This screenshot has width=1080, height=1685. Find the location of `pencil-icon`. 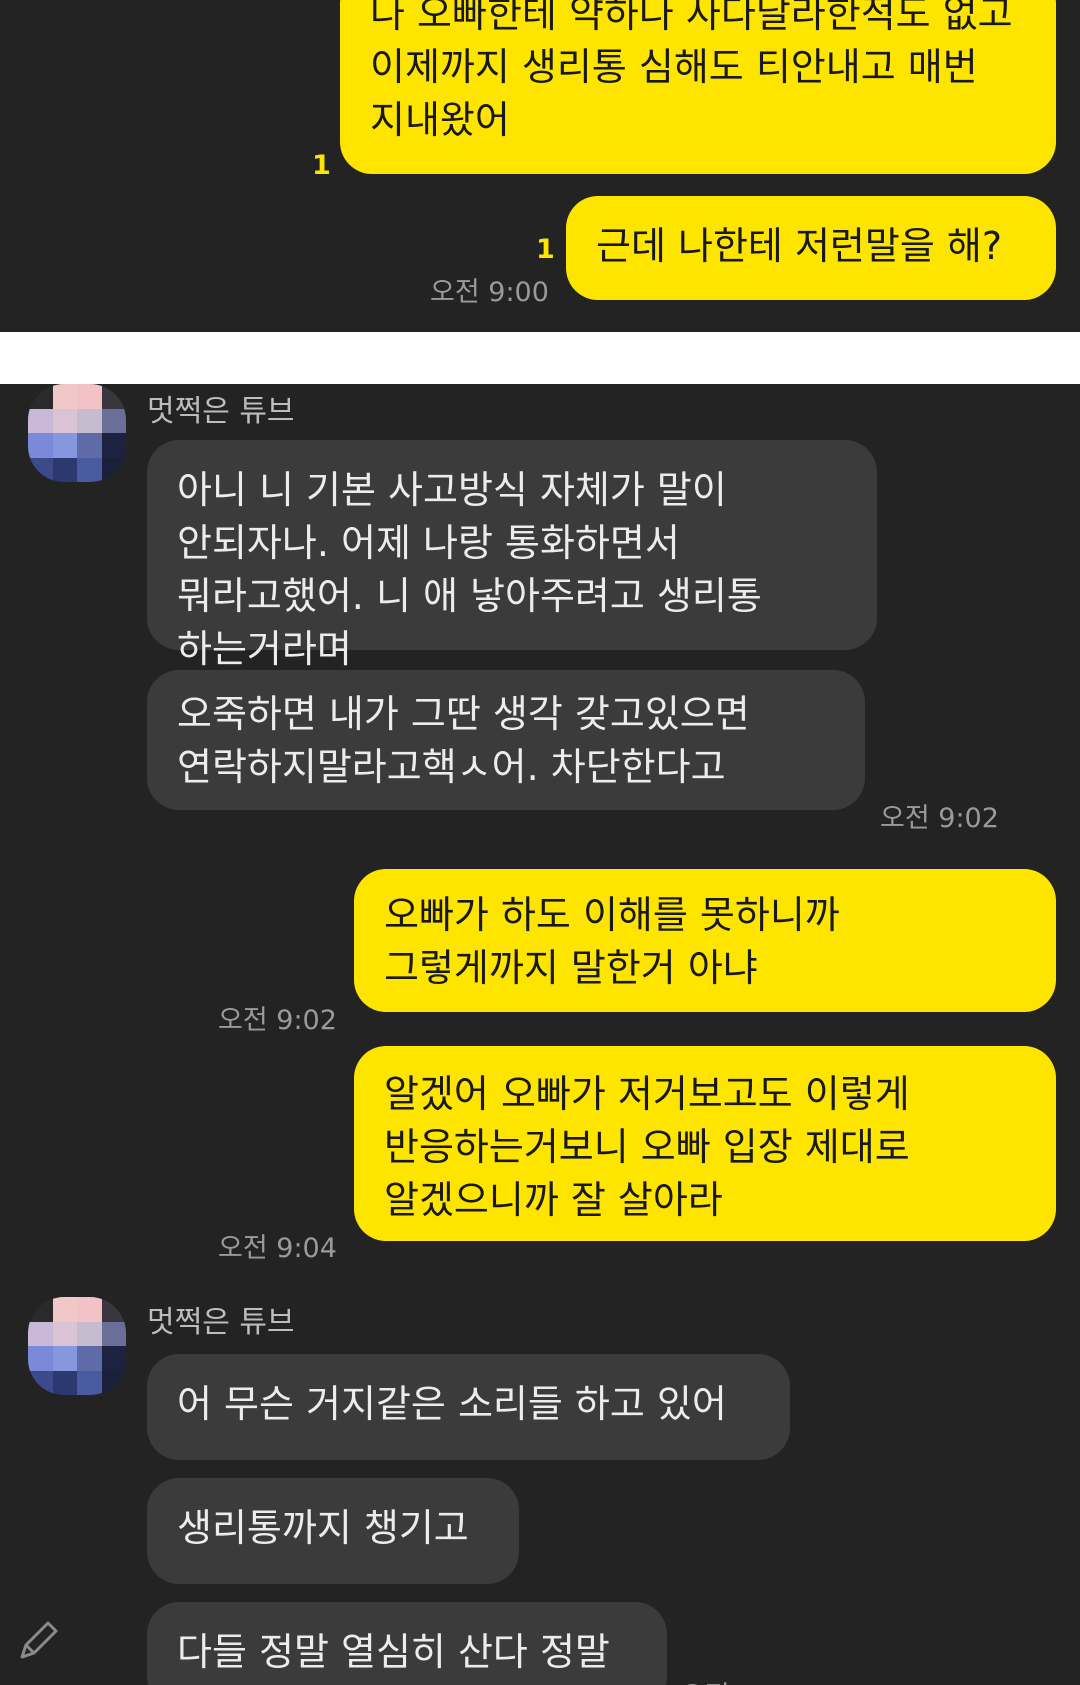

pencil-icon is located at coordinates (39, 1640).